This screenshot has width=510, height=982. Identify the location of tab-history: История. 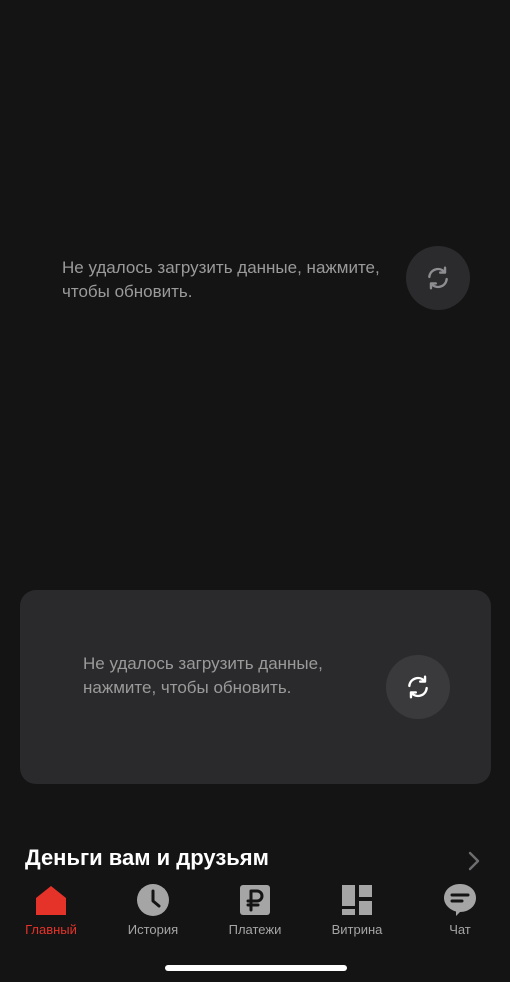
(153, 911).